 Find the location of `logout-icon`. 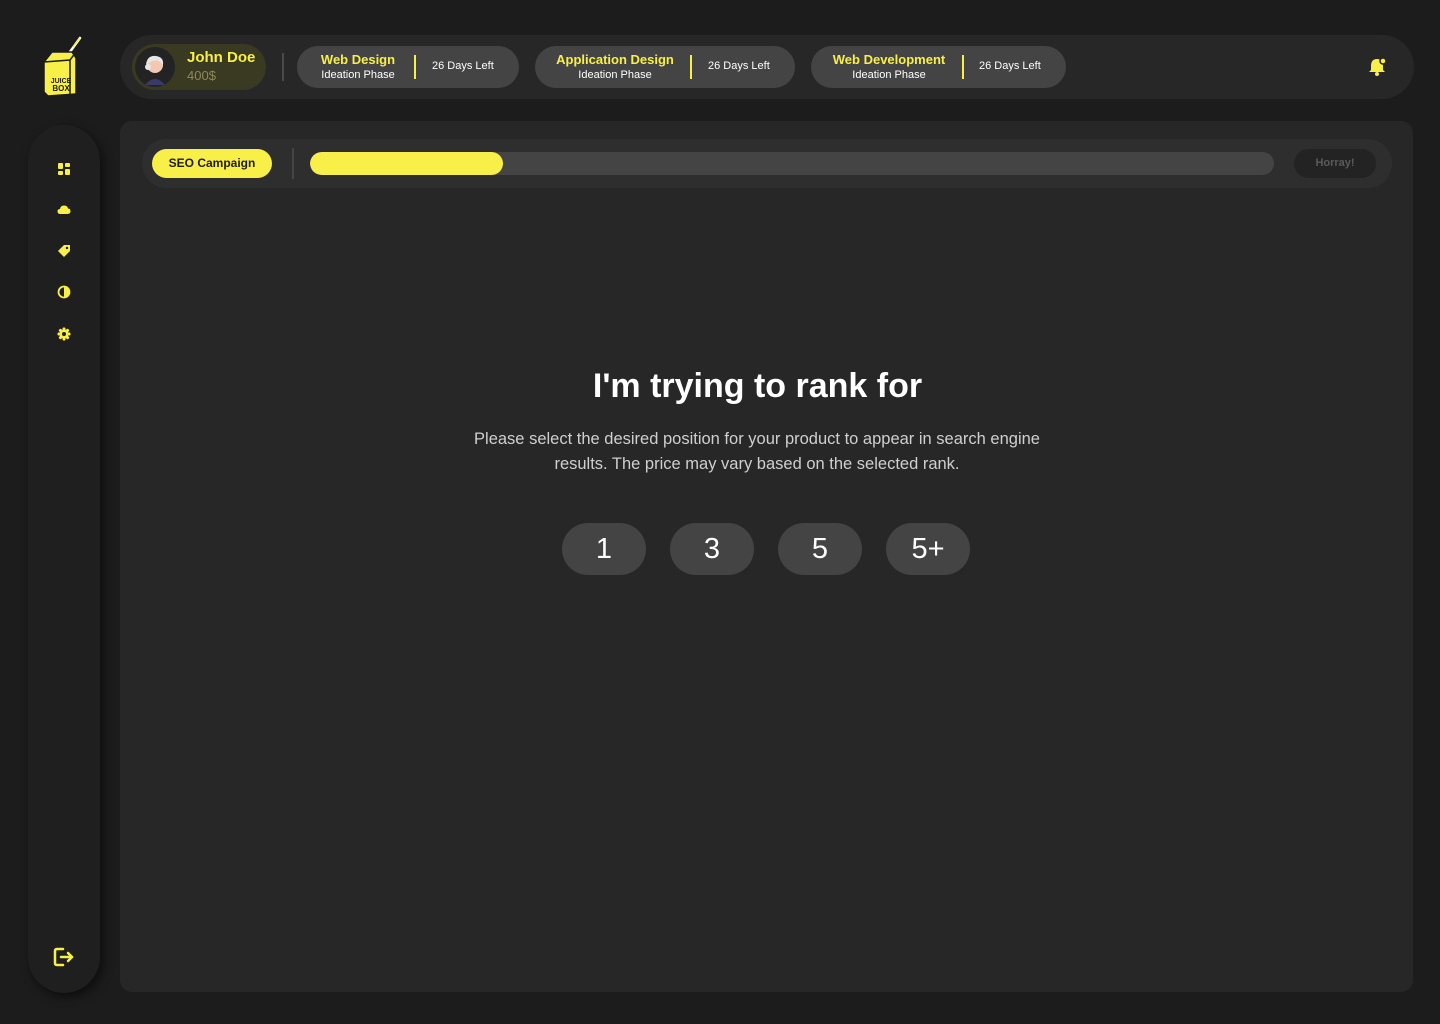

logout-icon is located at coordinates (64, 957).